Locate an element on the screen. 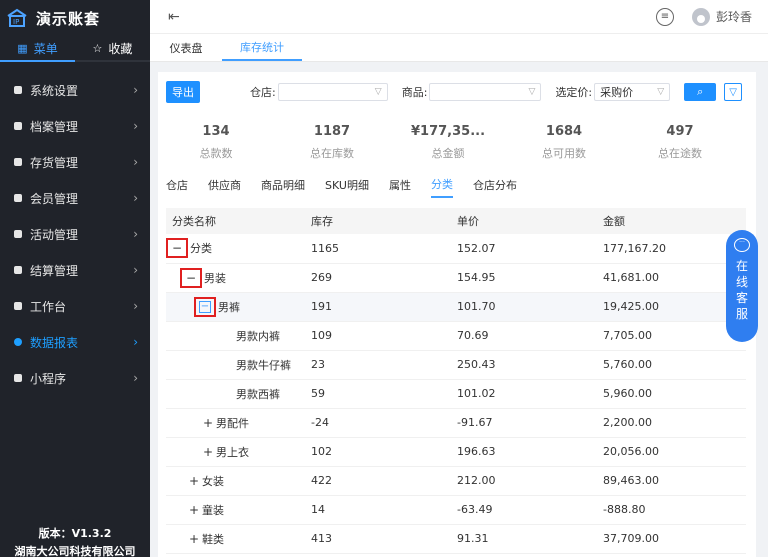  chat-char: 客 is located at coordinates (741, 298).